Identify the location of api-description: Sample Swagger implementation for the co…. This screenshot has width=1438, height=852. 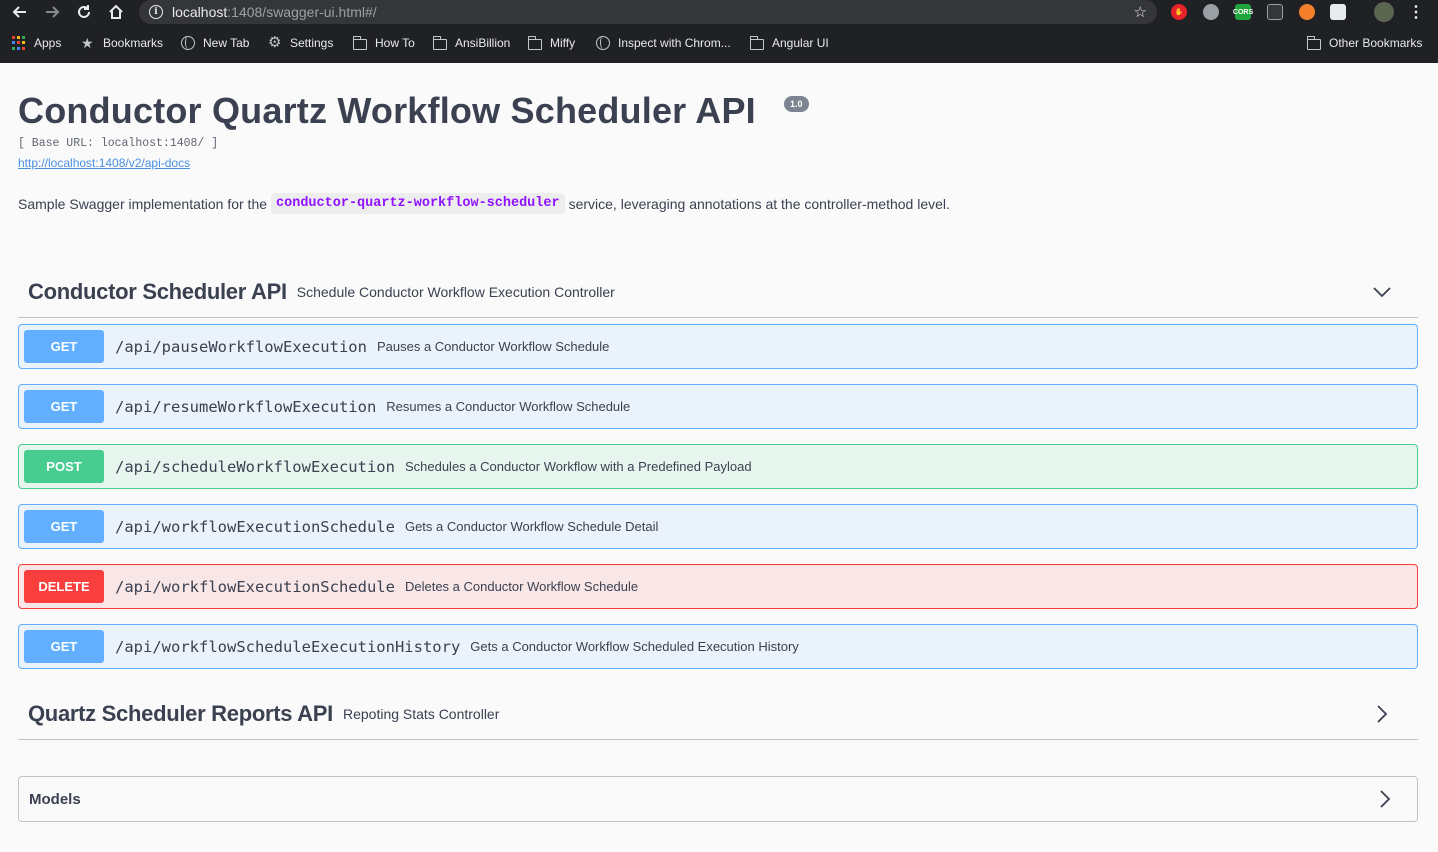
(484, 203).